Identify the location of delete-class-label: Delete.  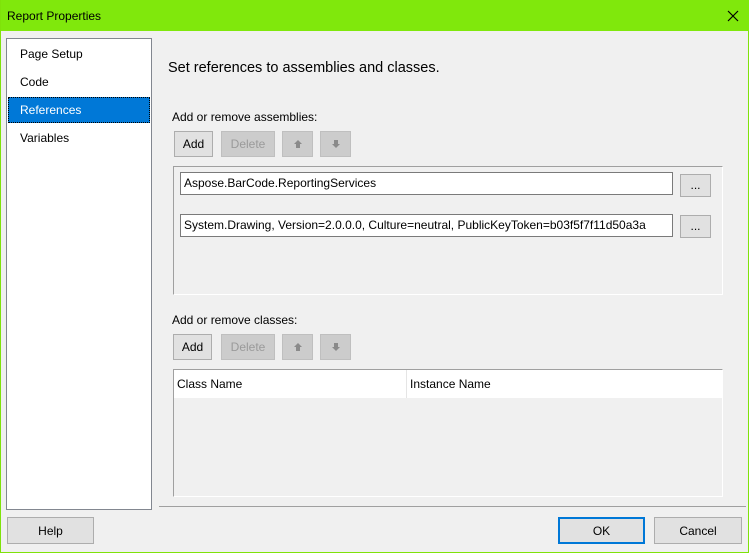
(248, 347).